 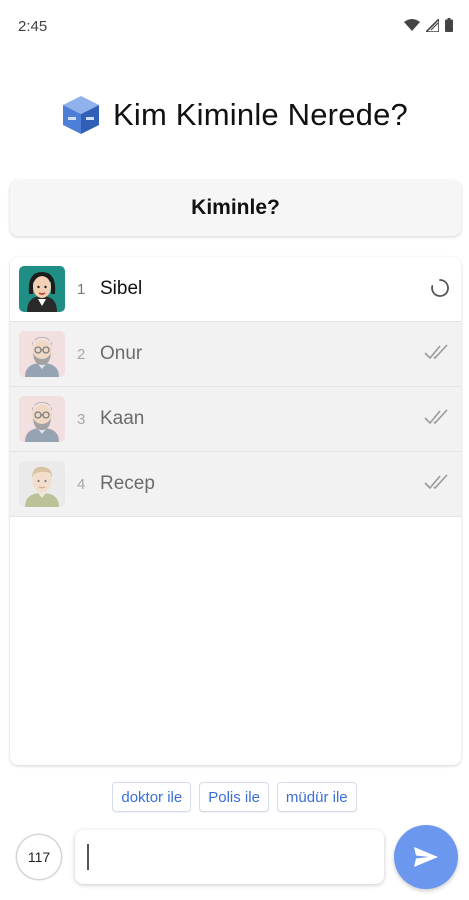 What do you see at coordinates (81, 484) in the screenshot?
I see `player-number: 4` at bounding box center [81, 484].